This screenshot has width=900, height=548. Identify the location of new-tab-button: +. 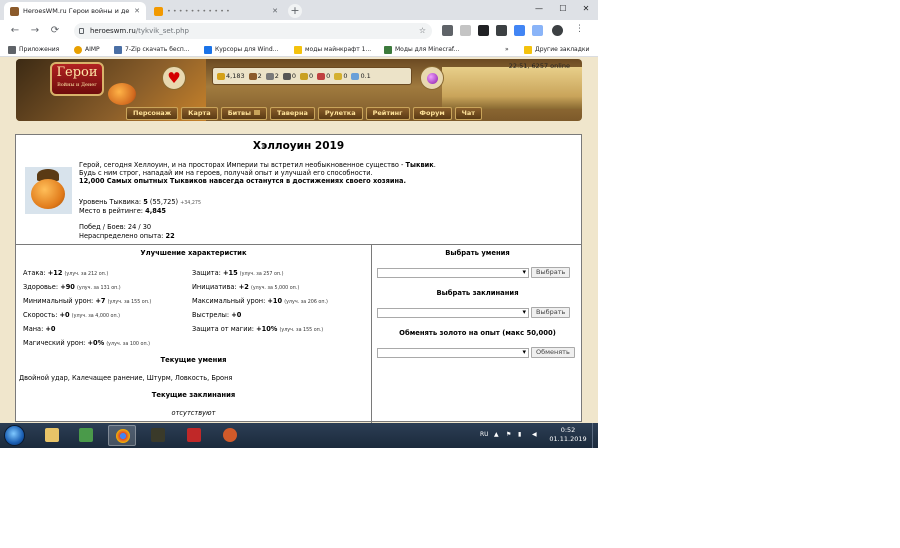
(295, 11).